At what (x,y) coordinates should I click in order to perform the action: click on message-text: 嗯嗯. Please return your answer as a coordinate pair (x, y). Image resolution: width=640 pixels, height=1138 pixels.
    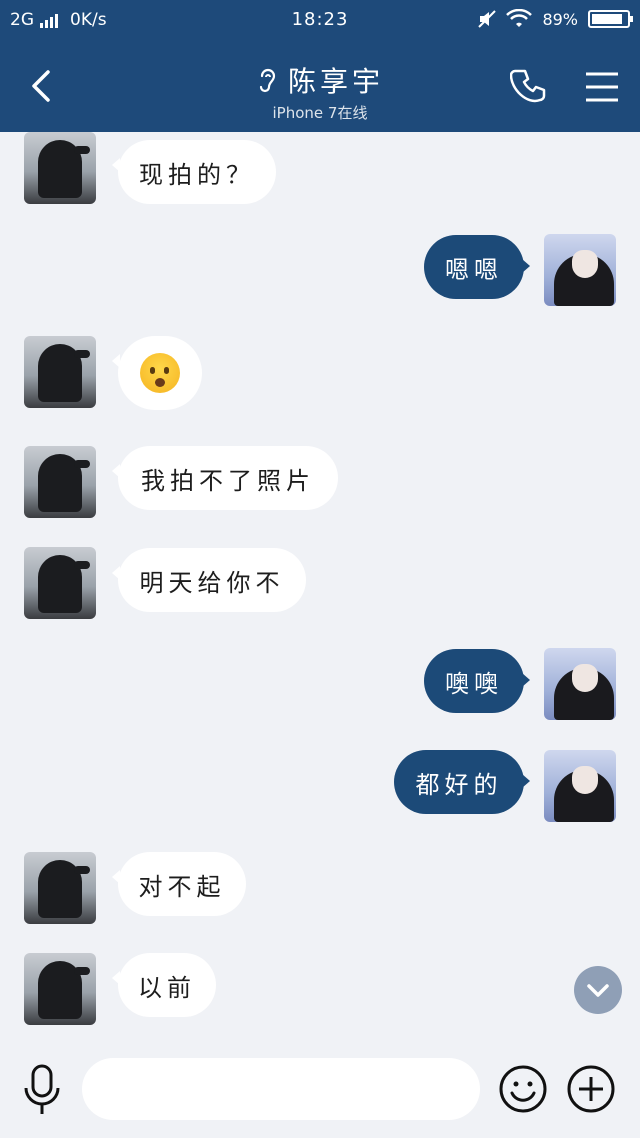
    Looking at the image, I should click on (474, 269).